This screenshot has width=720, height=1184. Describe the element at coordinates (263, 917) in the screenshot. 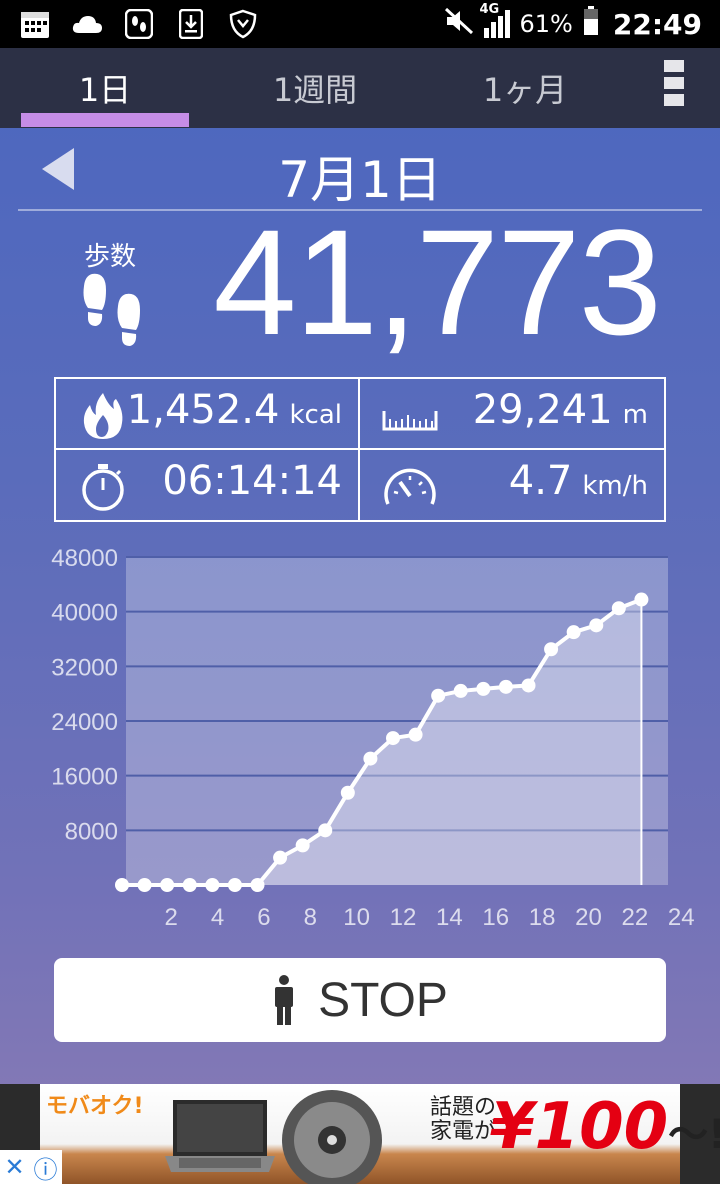

I see `x-tick-label: 6` at that location.